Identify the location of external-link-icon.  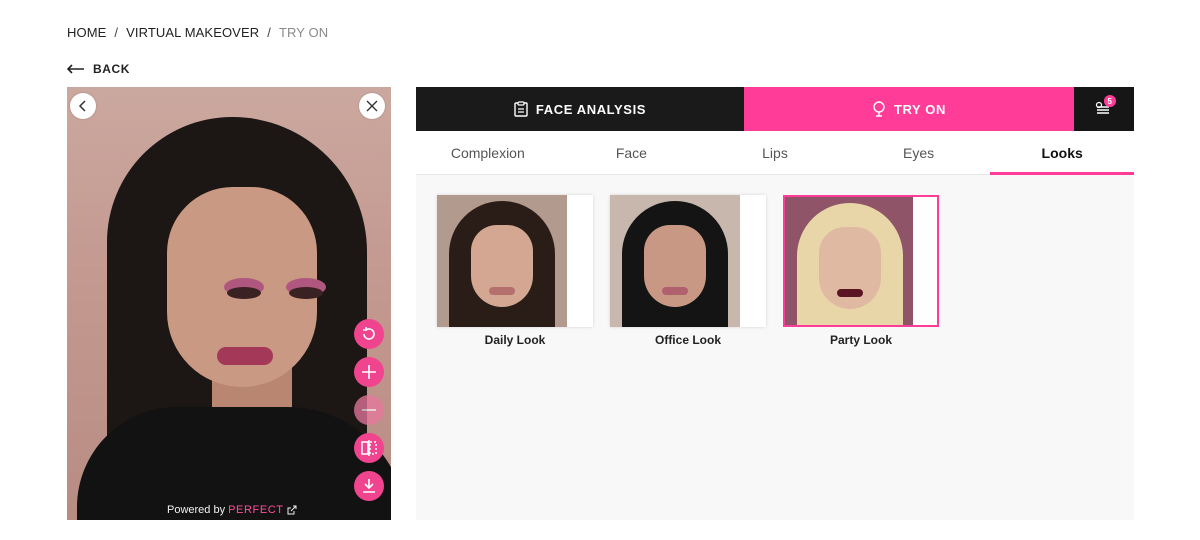
(292, 510).